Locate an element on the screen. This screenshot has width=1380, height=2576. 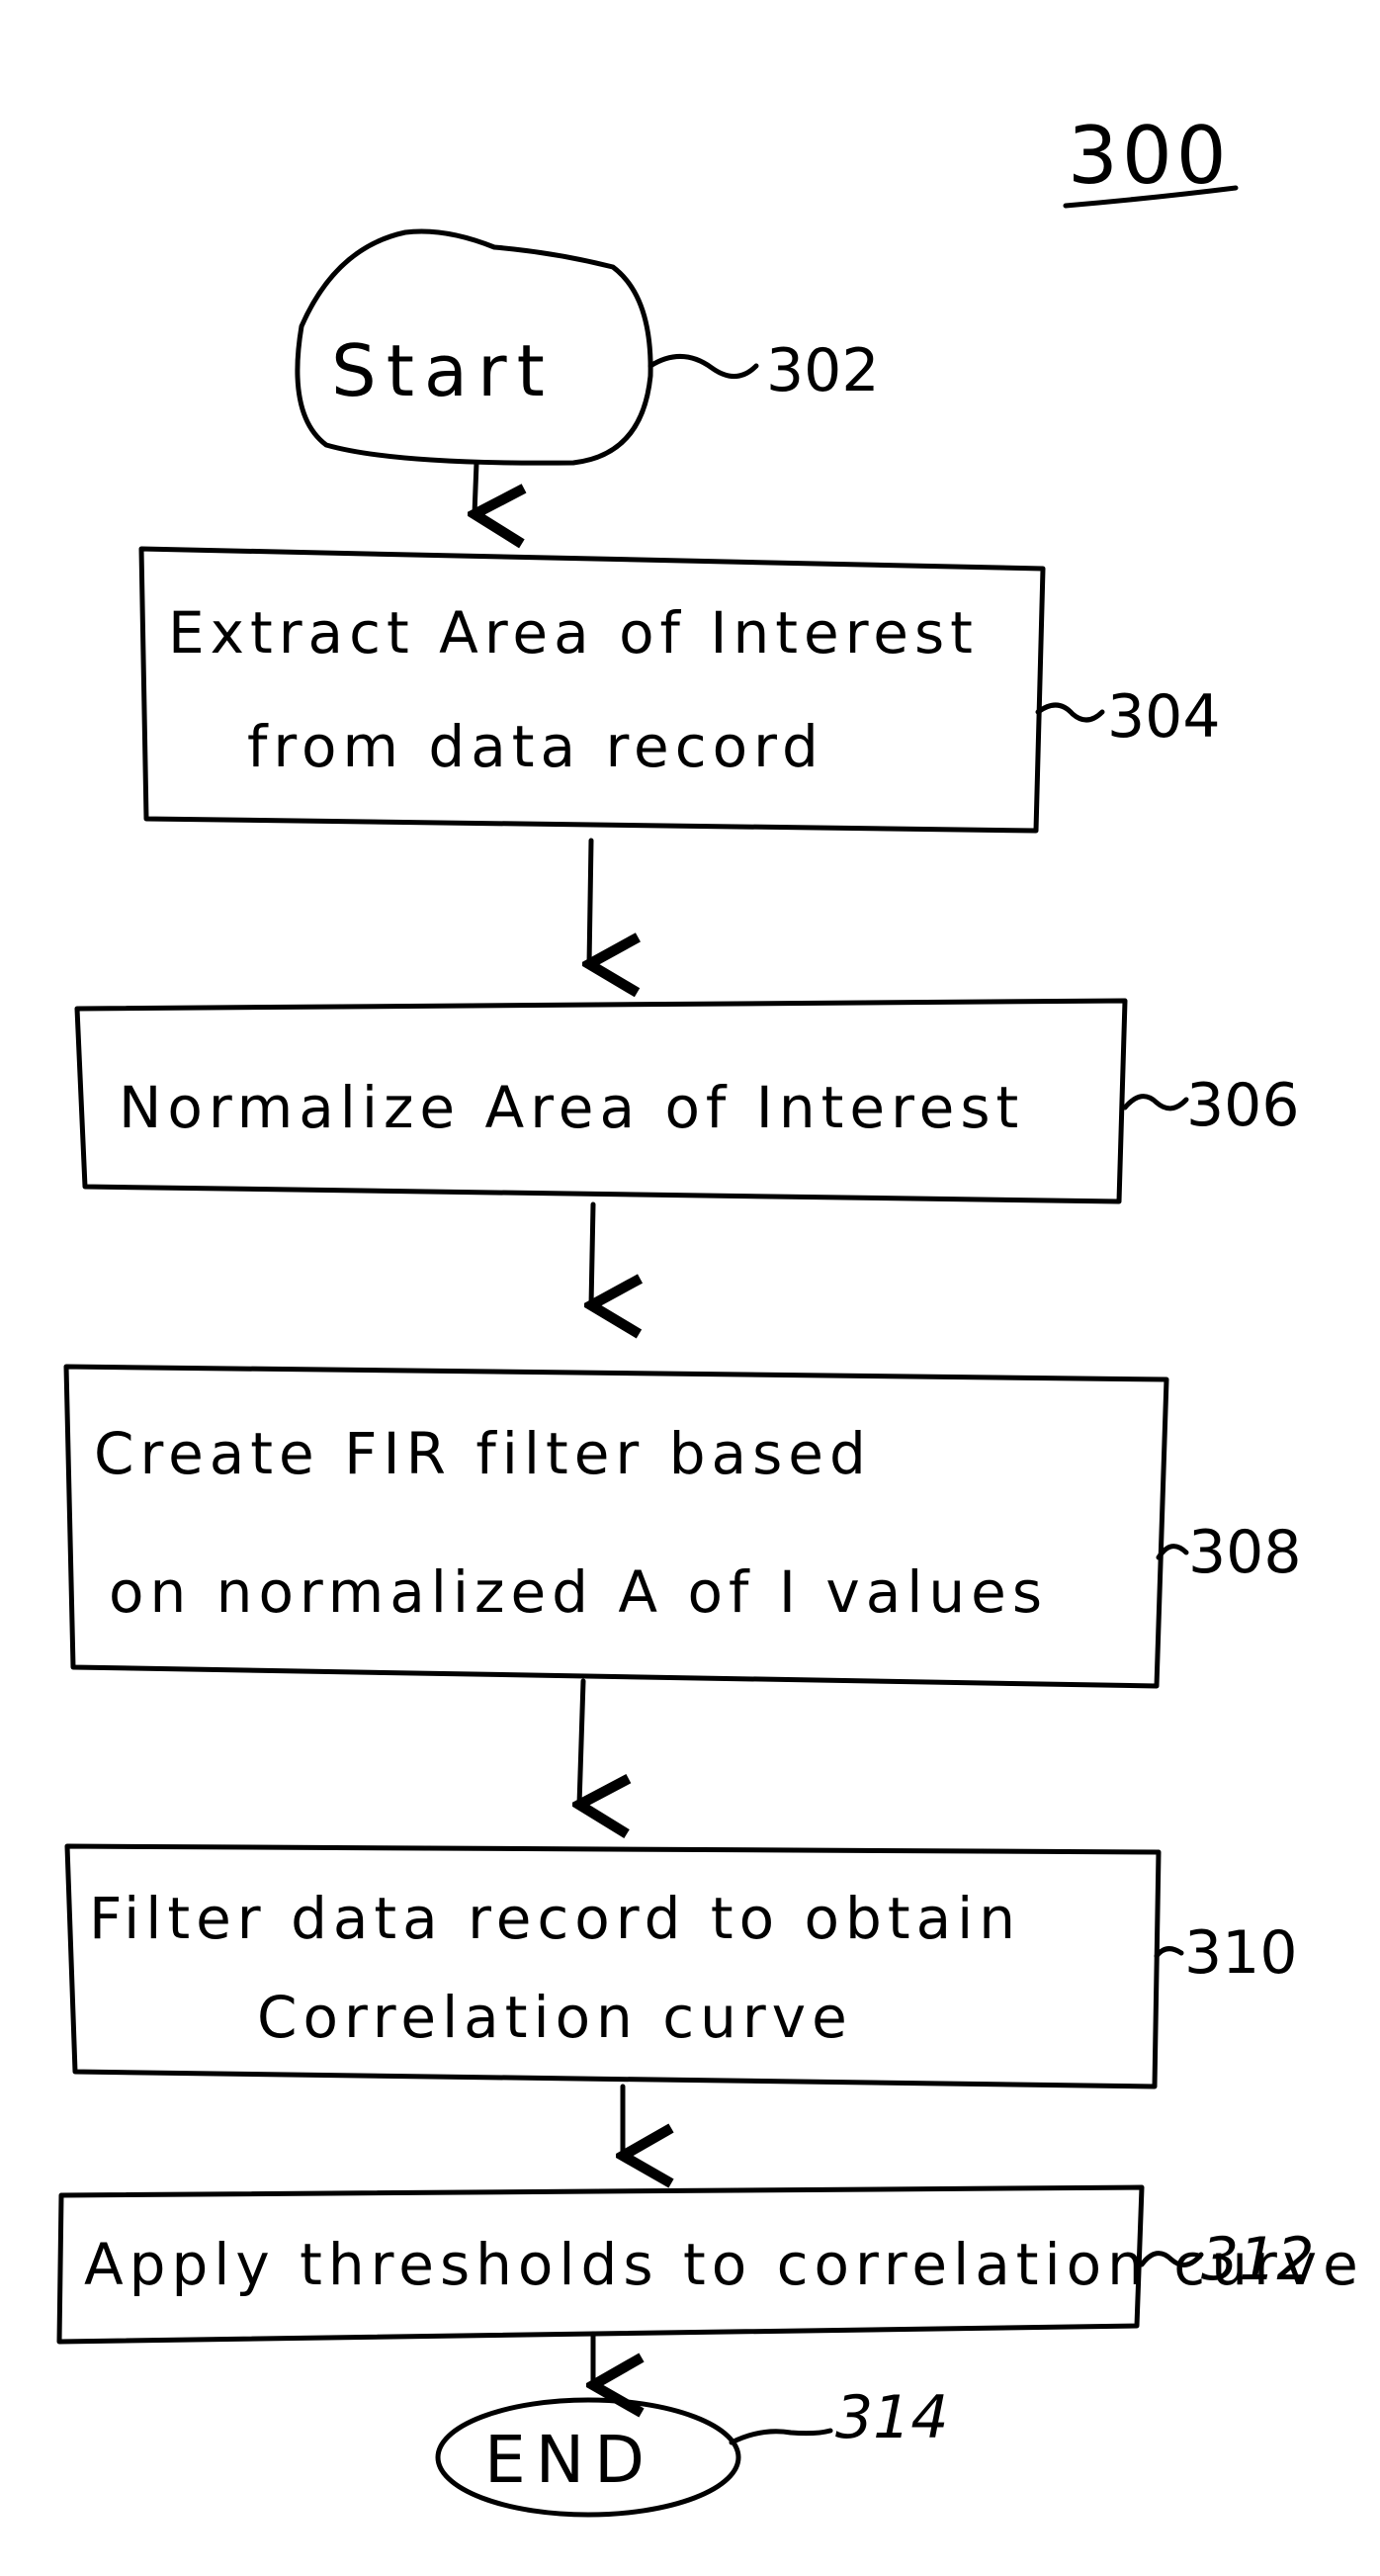
step-312: Apply thresholds to correlation curve is located at coordinates (710, 2264).